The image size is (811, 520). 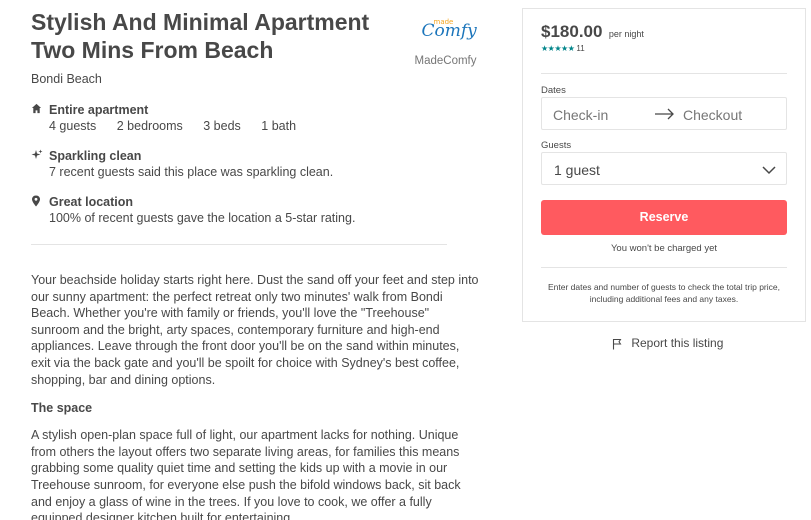 I want to click on price-unit: per night, so click(x=626, y=34).